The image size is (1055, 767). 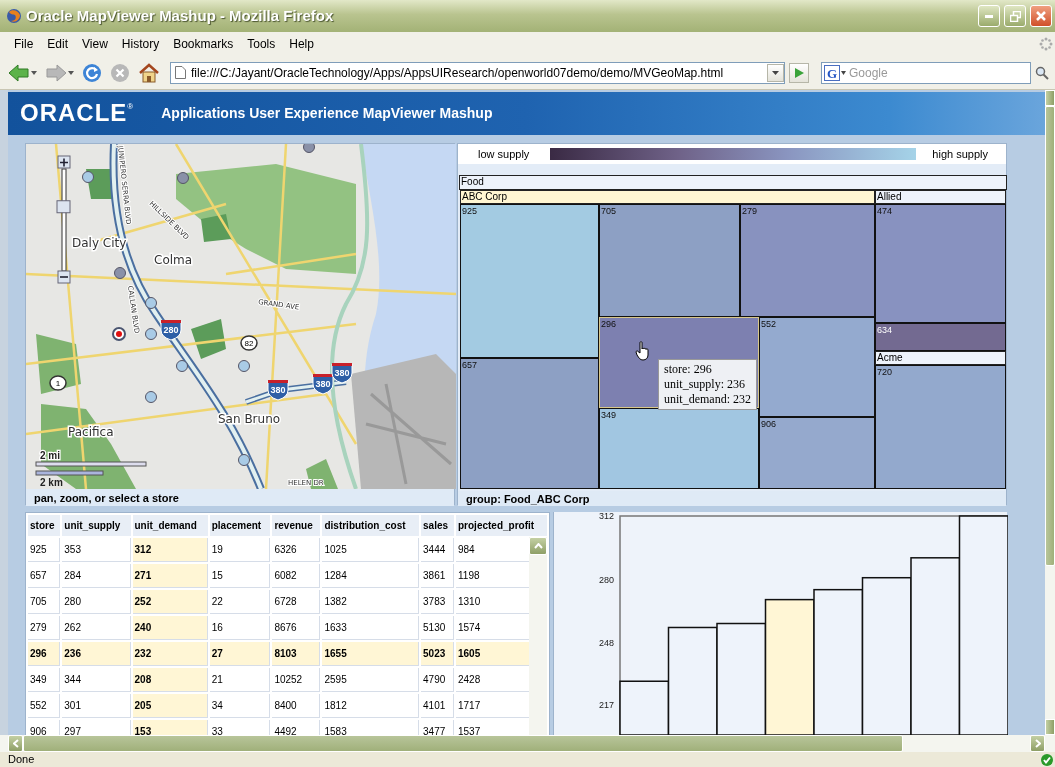 I want to click on table-cell: 21, so click(x=240, y=680).